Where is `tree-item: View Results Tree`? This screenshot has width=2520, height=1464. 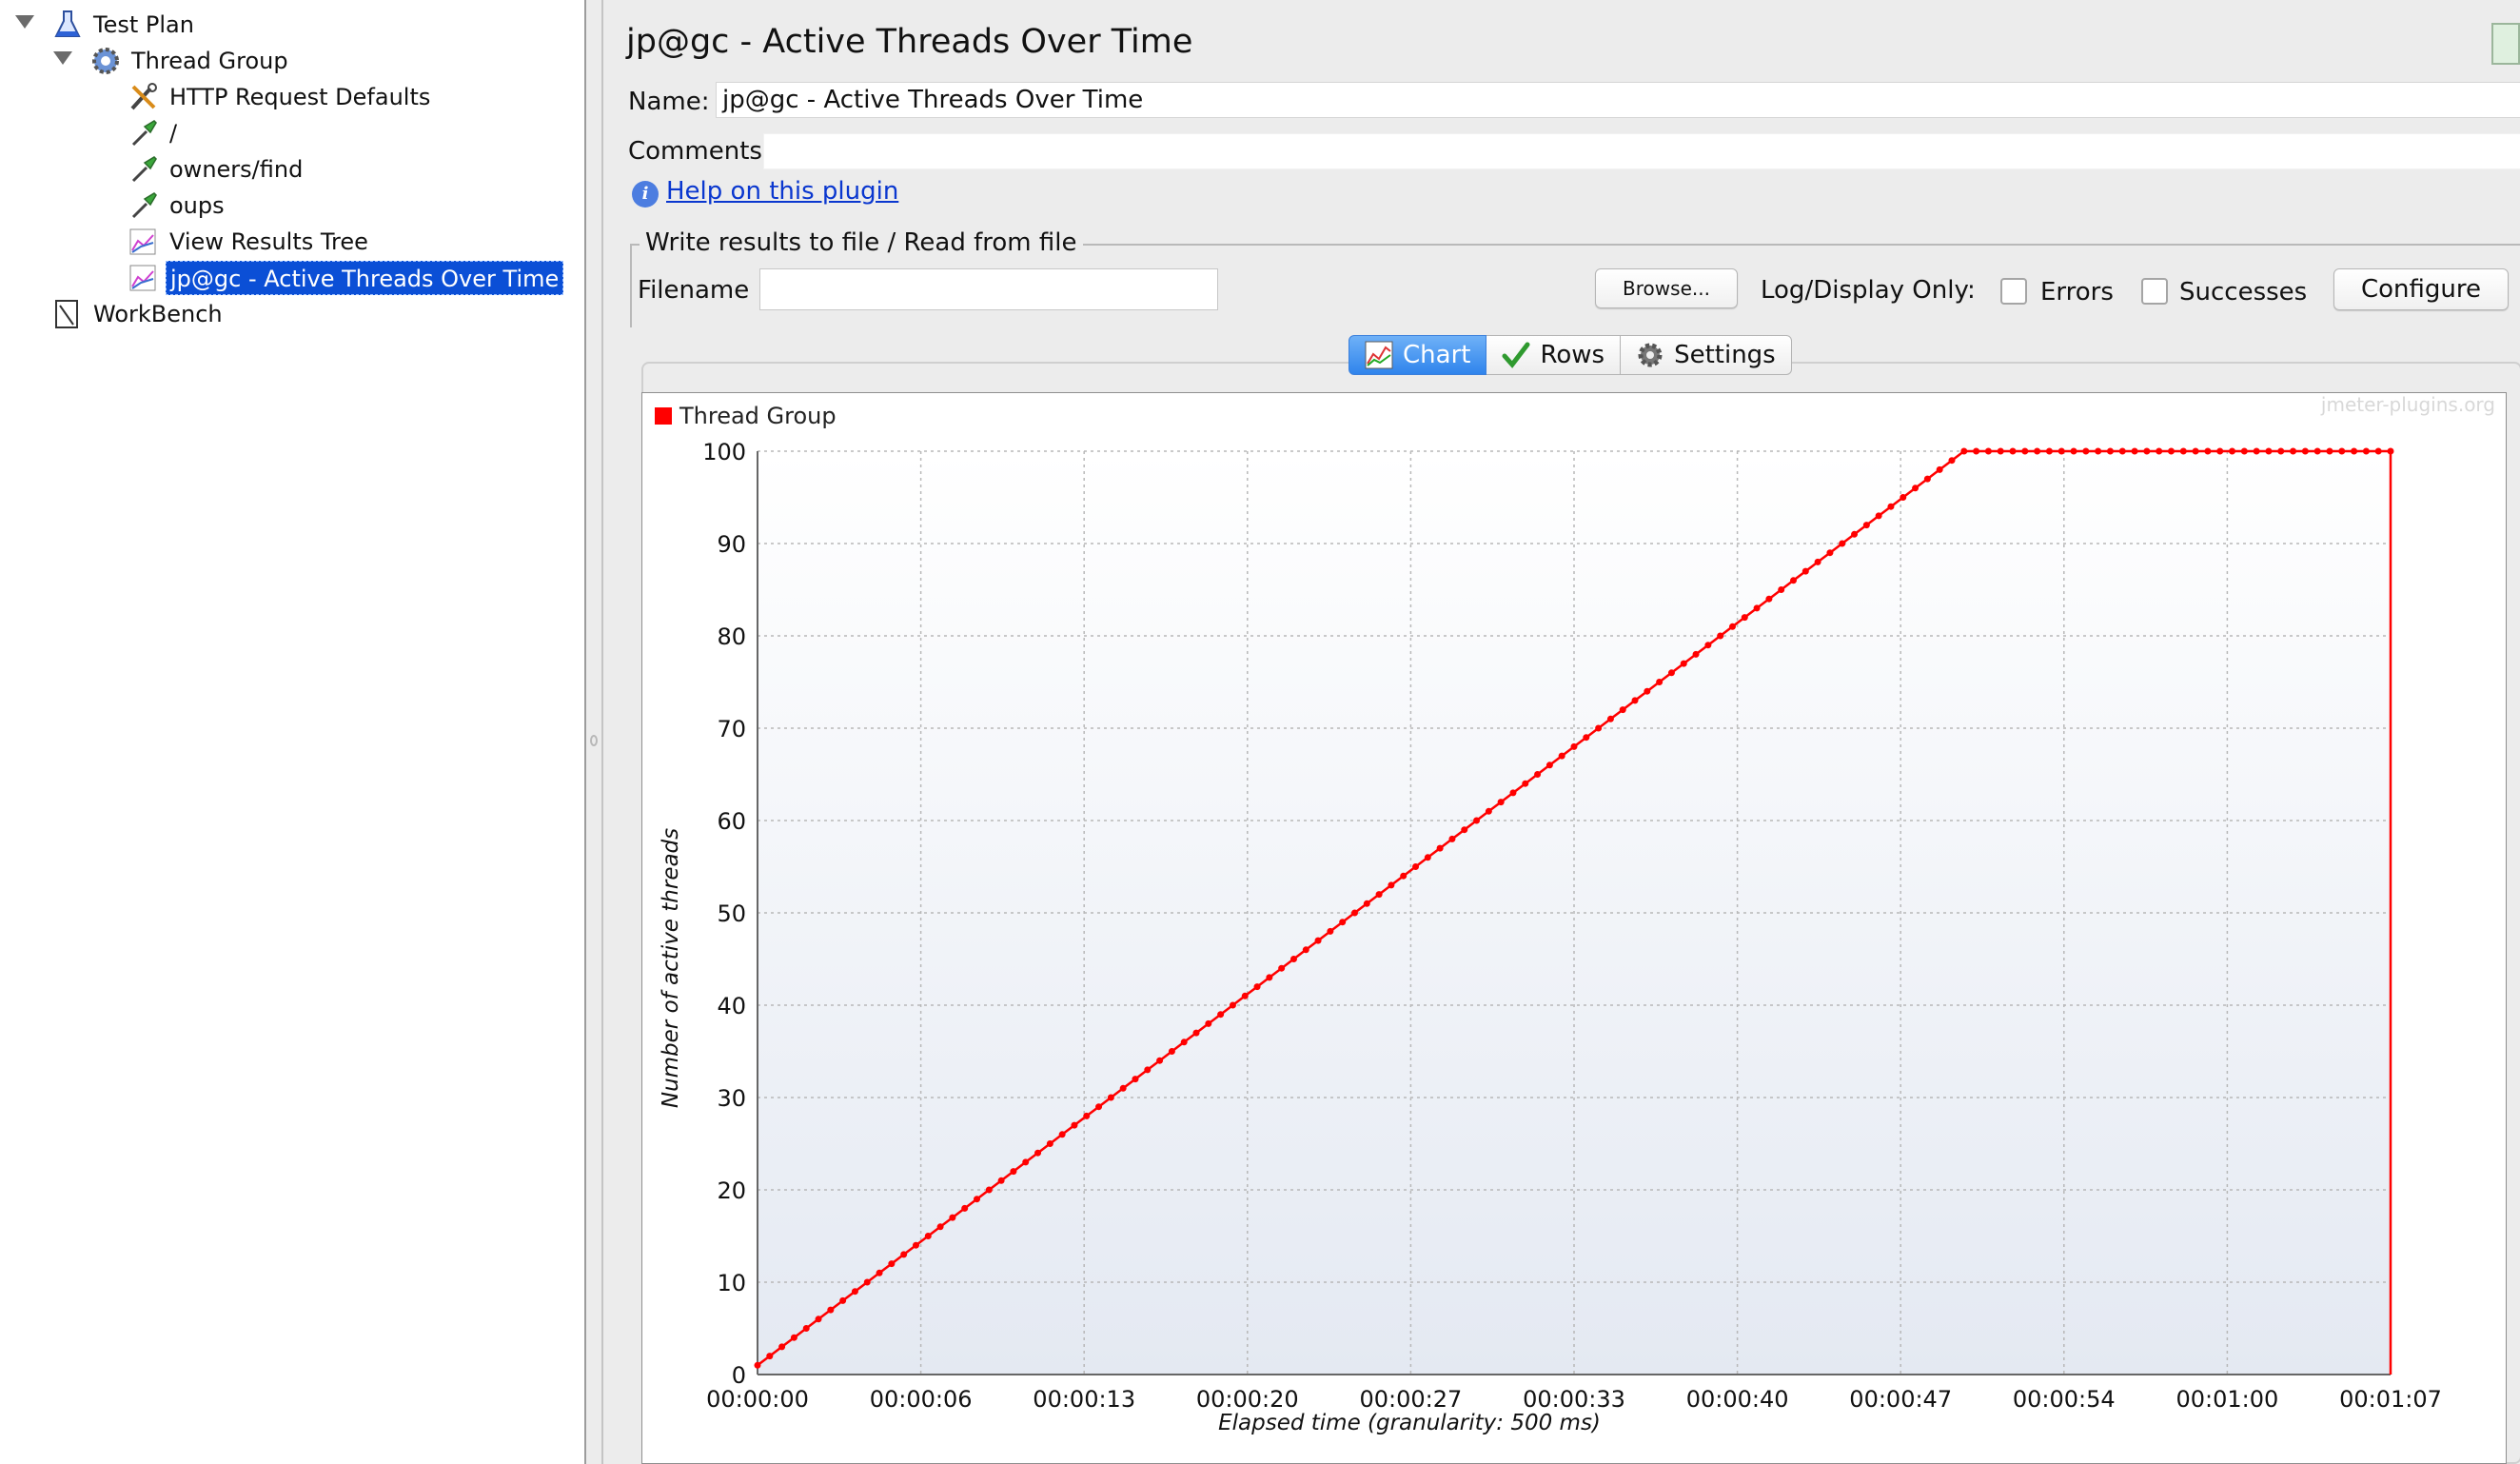 tree-item: View Results Tree is located at coordinates (250, 242).